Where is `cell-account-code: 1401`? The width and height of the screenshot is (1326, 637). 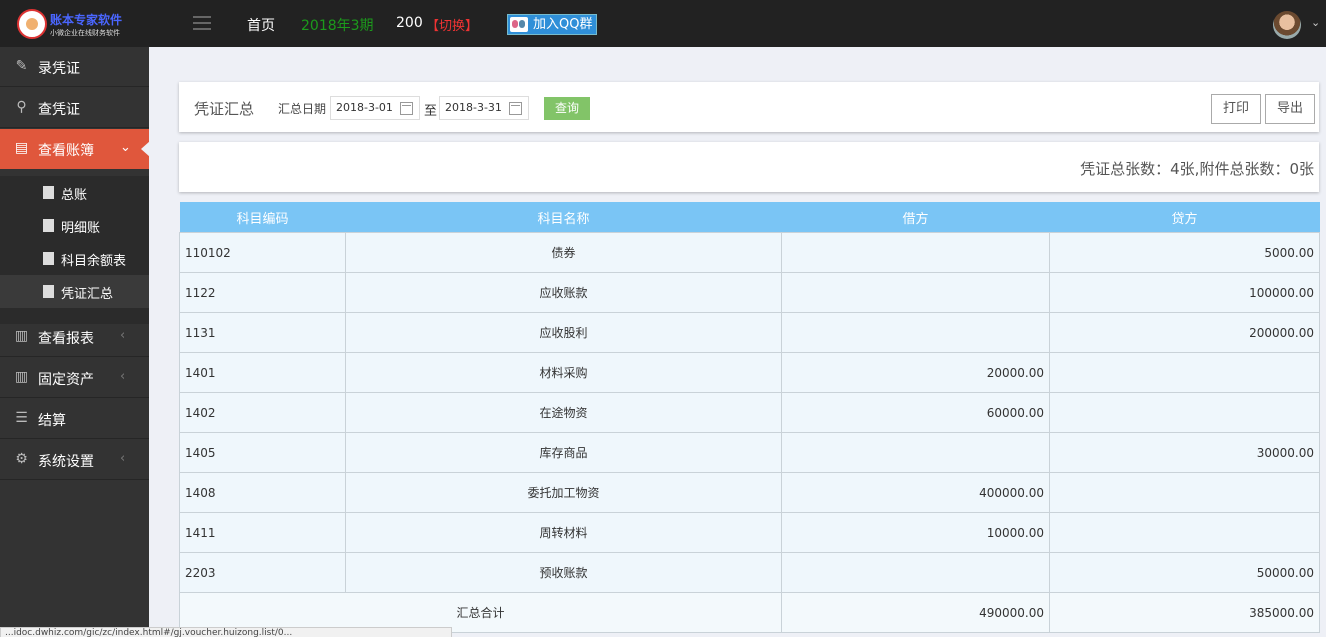 cell-account-code: 1401 is located at coordinates (262, 372).